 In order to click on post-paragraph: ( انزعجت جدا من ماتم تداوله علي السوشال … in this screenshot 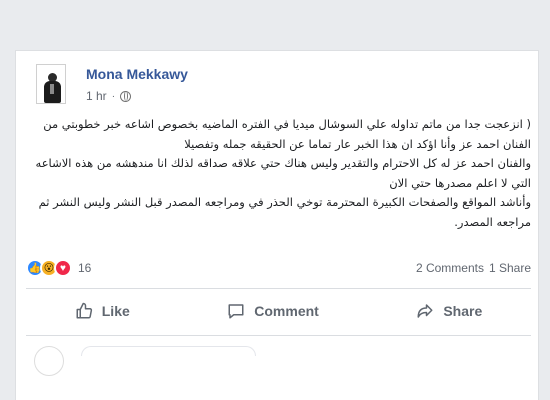, I will do `click(287, 134)`.